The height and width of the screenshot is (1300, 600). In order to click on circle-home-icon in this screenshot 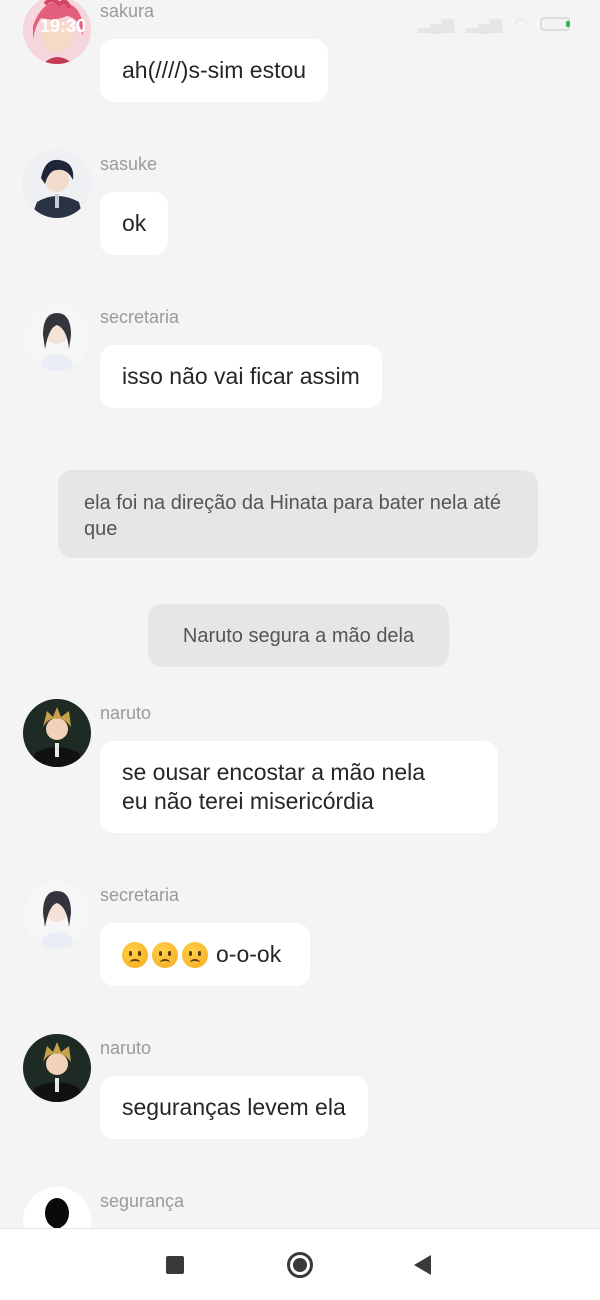, I will do `click(300, 1265)`.